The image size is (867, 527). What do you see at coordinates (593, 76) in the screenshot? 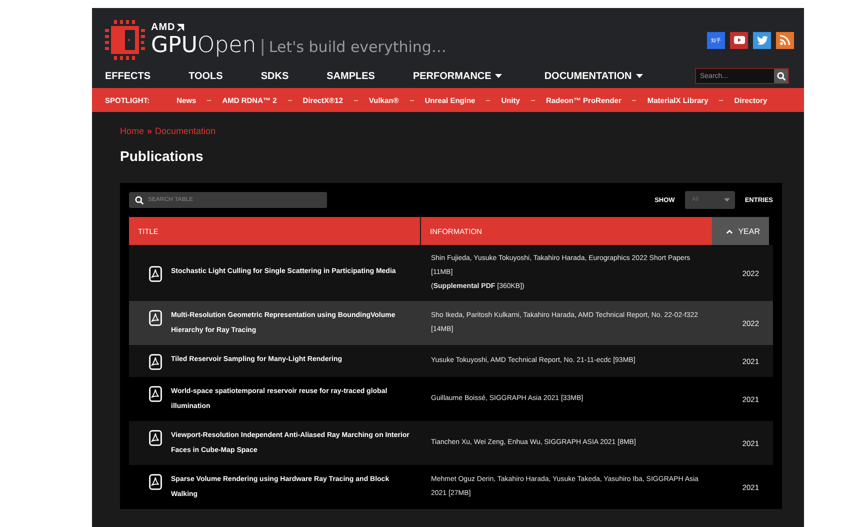
I see `nav-link: DOCUMENTATION` at bounding box center [593, 76].